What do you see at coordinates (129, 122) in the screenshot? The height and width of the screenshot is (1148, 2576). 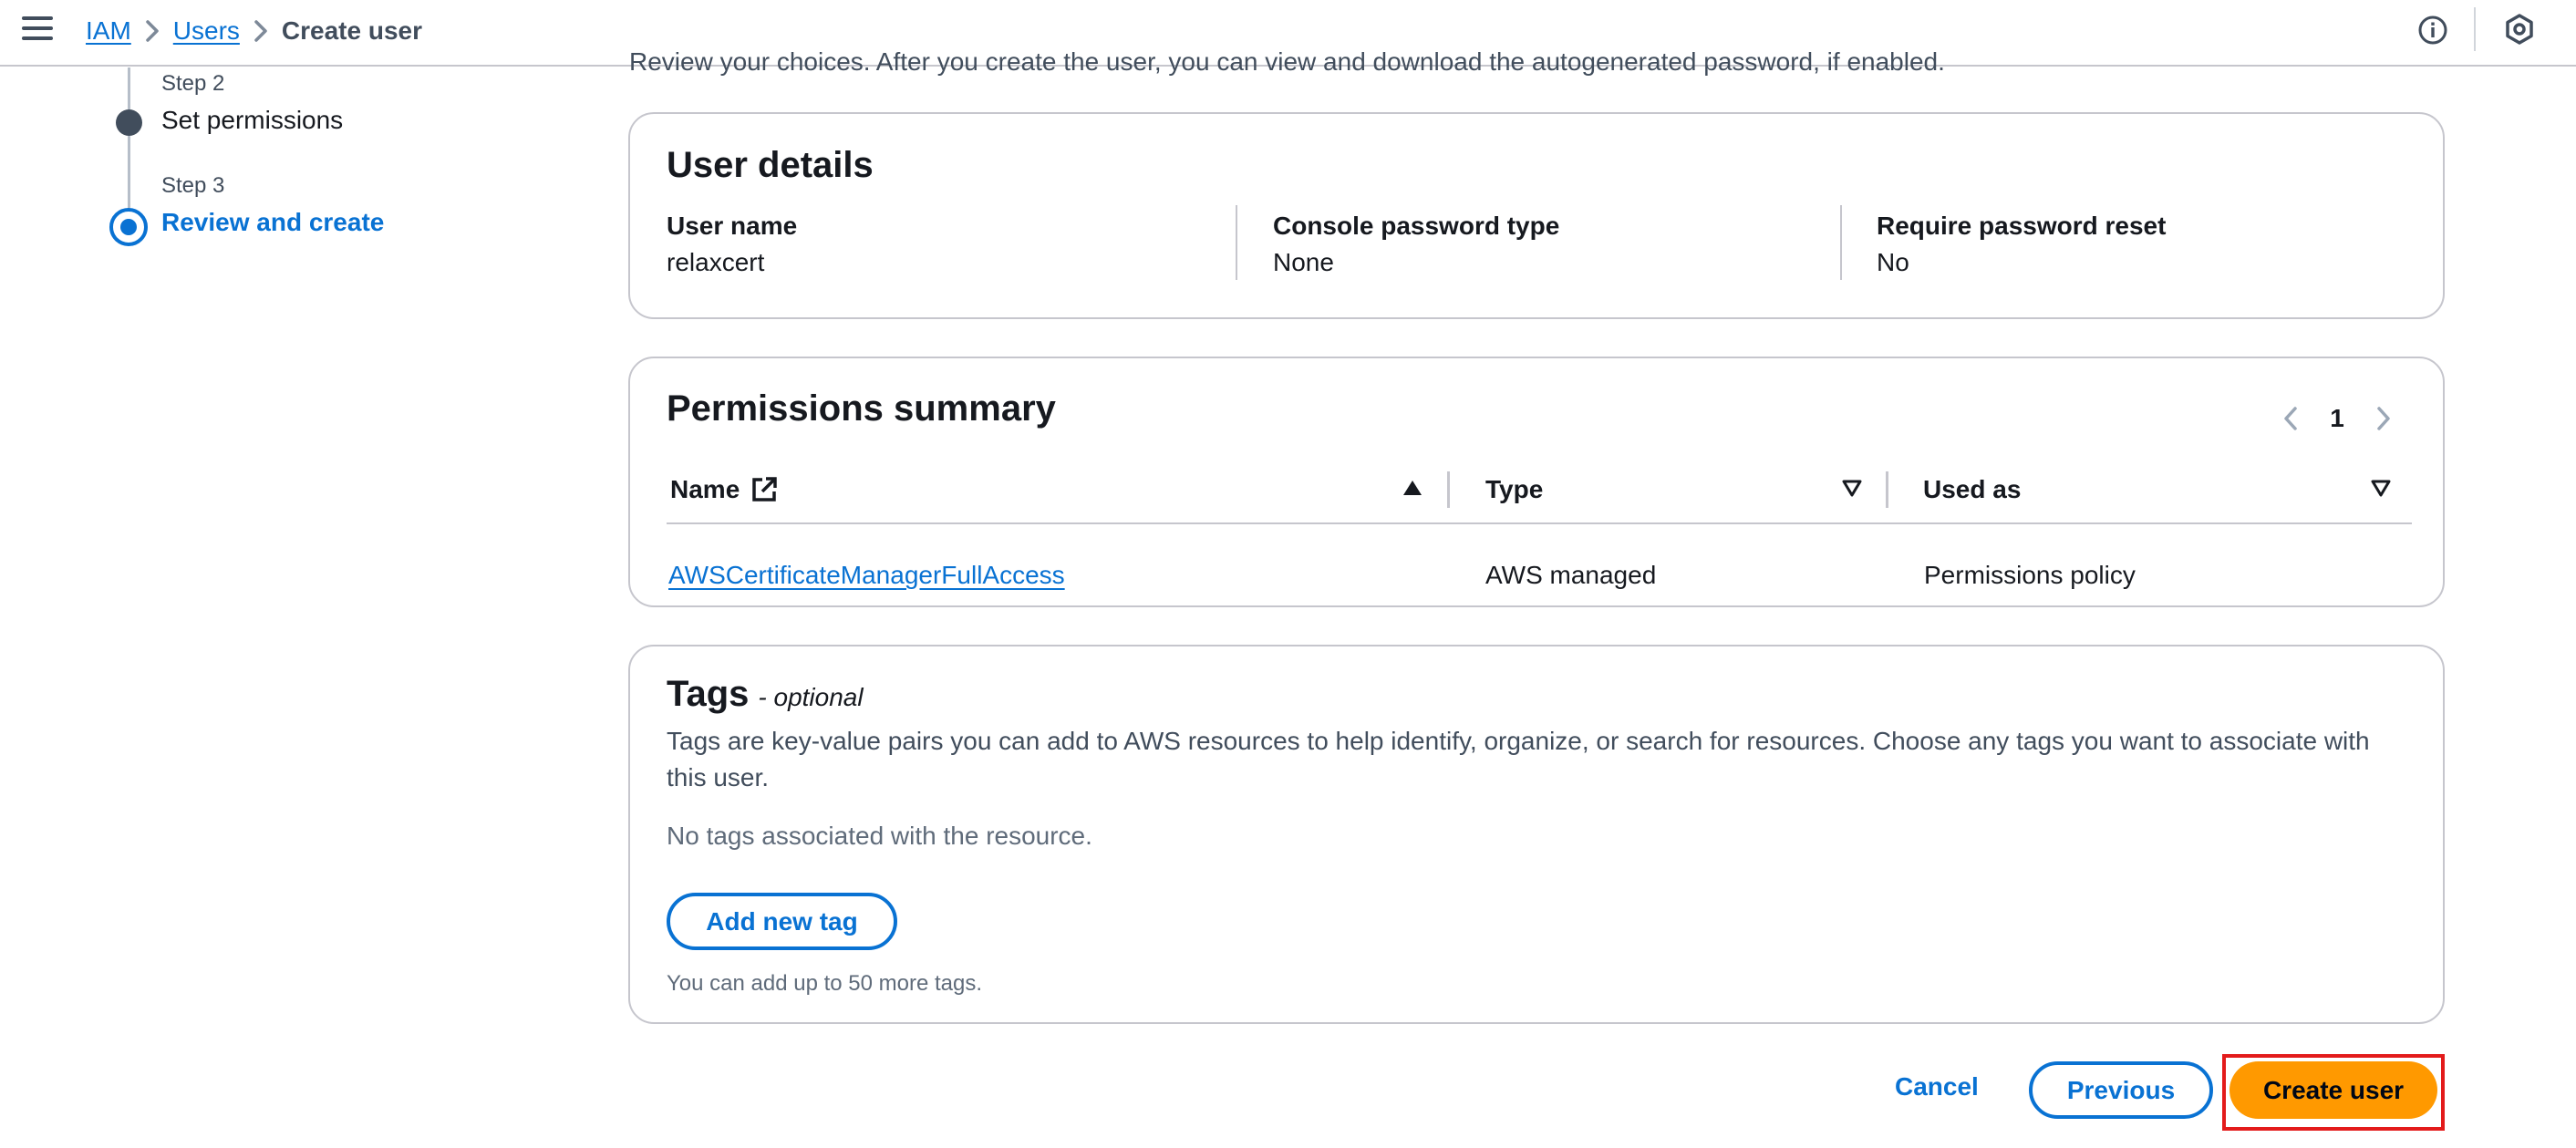 I see `step-completed-dot` at bounding box center [129, 122].